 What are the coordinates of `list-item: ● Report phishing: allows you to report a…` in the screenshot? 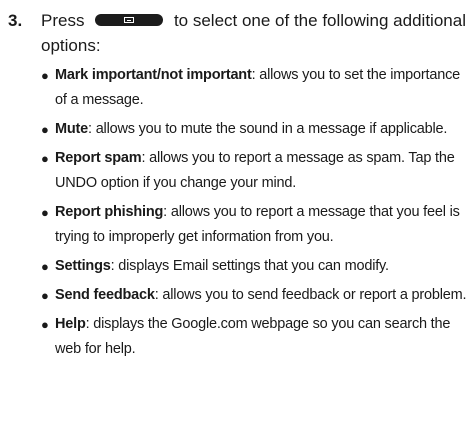 It's located at (255, 225).